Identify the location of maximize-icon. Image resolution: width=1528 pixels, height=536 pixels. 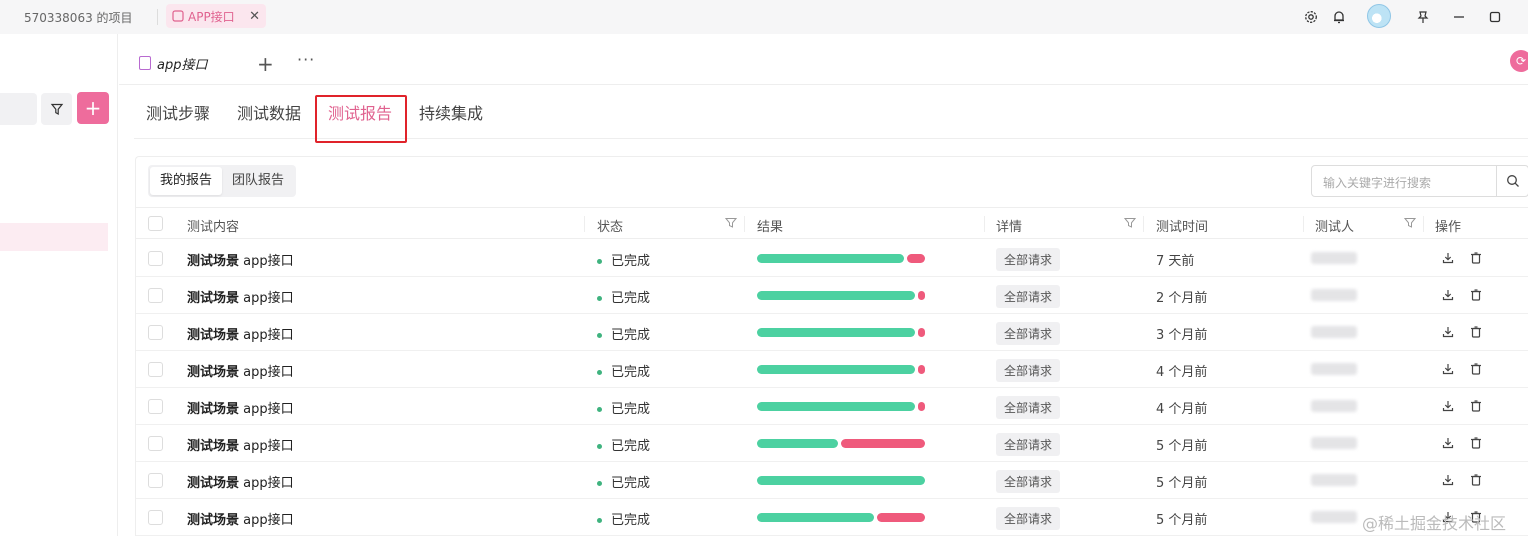
(1495, 17).